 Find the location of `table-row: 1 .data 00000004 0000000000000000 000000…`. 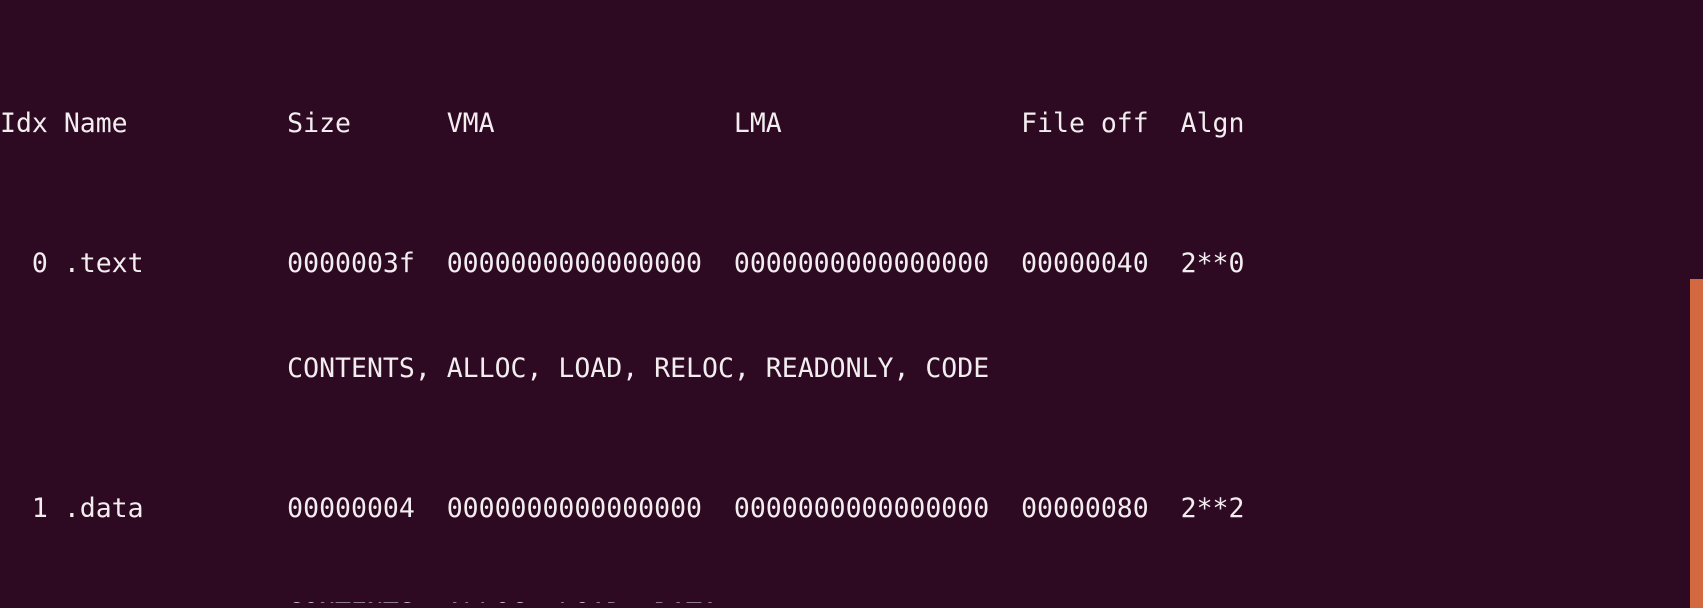

table-row: 1 .data 00000004 0000000000000000 000000… is located at coordinates (622, 508).